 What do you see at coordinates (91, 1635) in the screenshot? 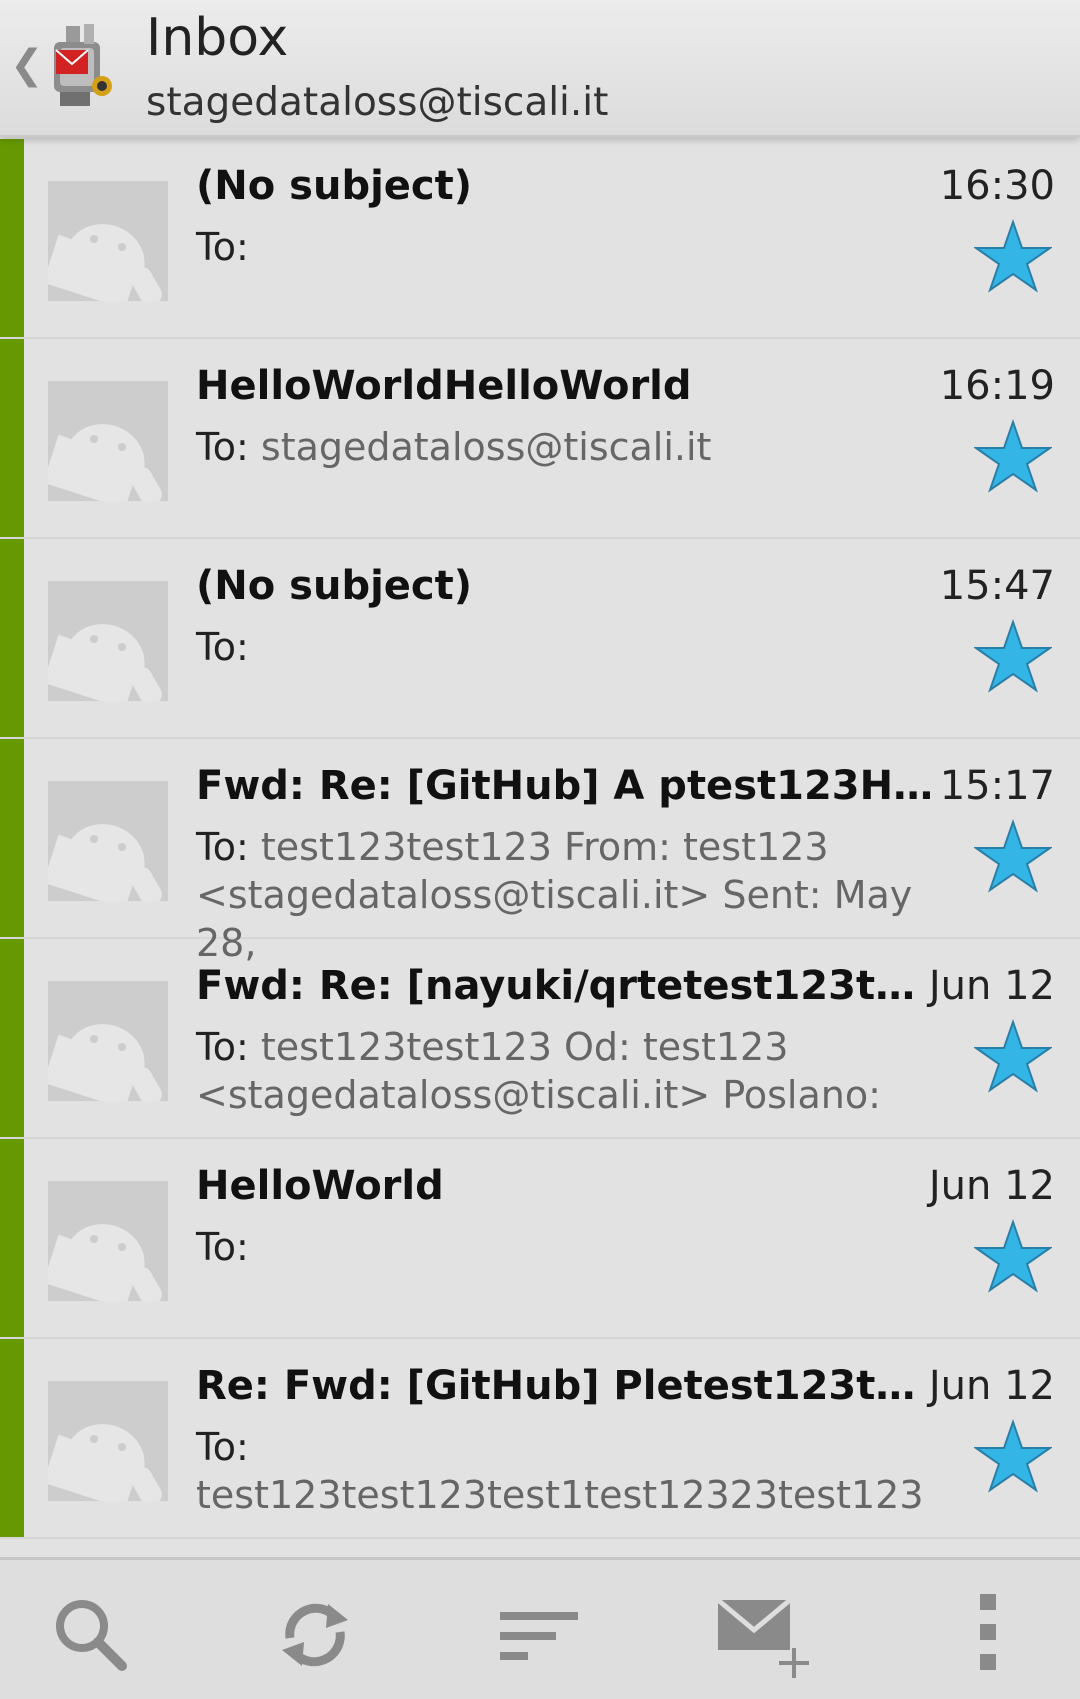
I see `search-icon` at bounding box center [91, 1635].